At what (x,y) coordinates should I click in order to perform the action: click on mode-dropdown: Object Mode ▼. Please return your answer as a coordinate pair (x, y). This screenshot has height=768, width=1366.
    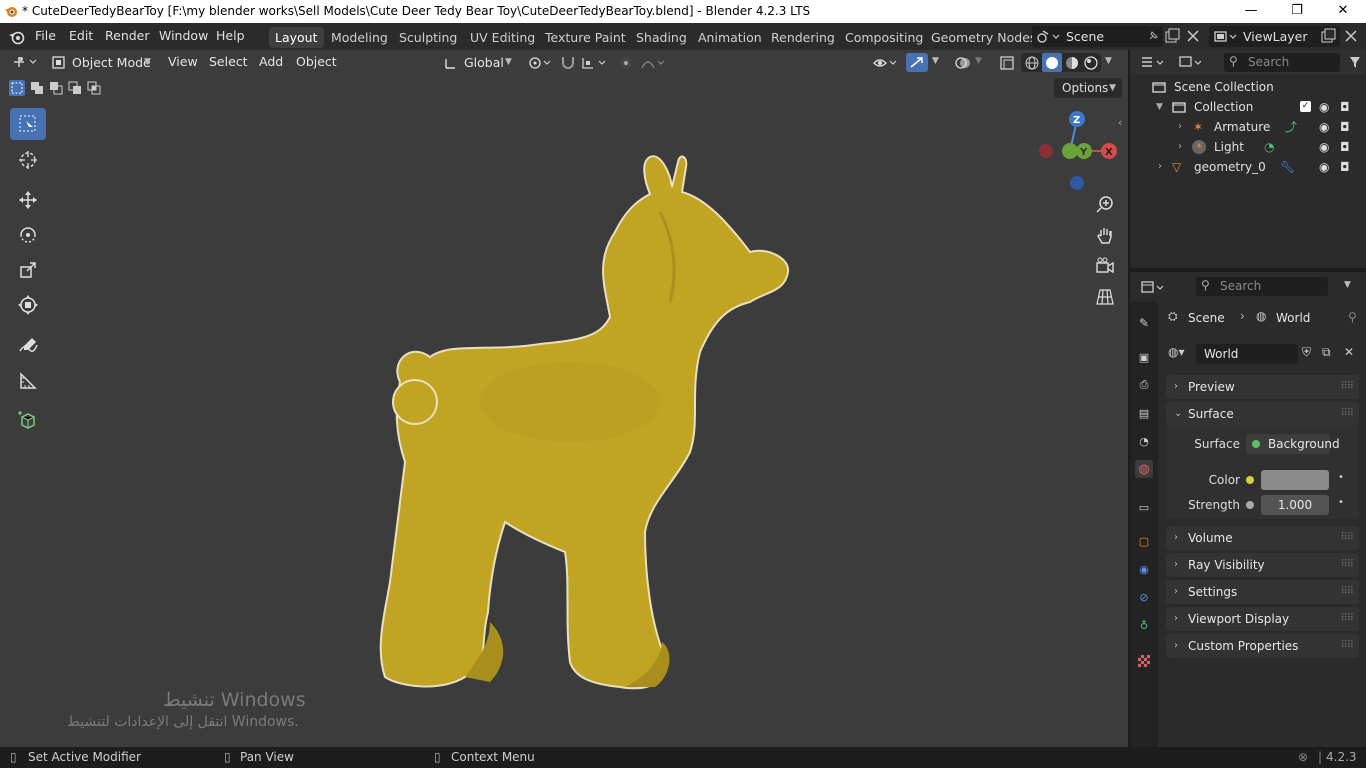
    Looking at the image, I should click on (103, 62).